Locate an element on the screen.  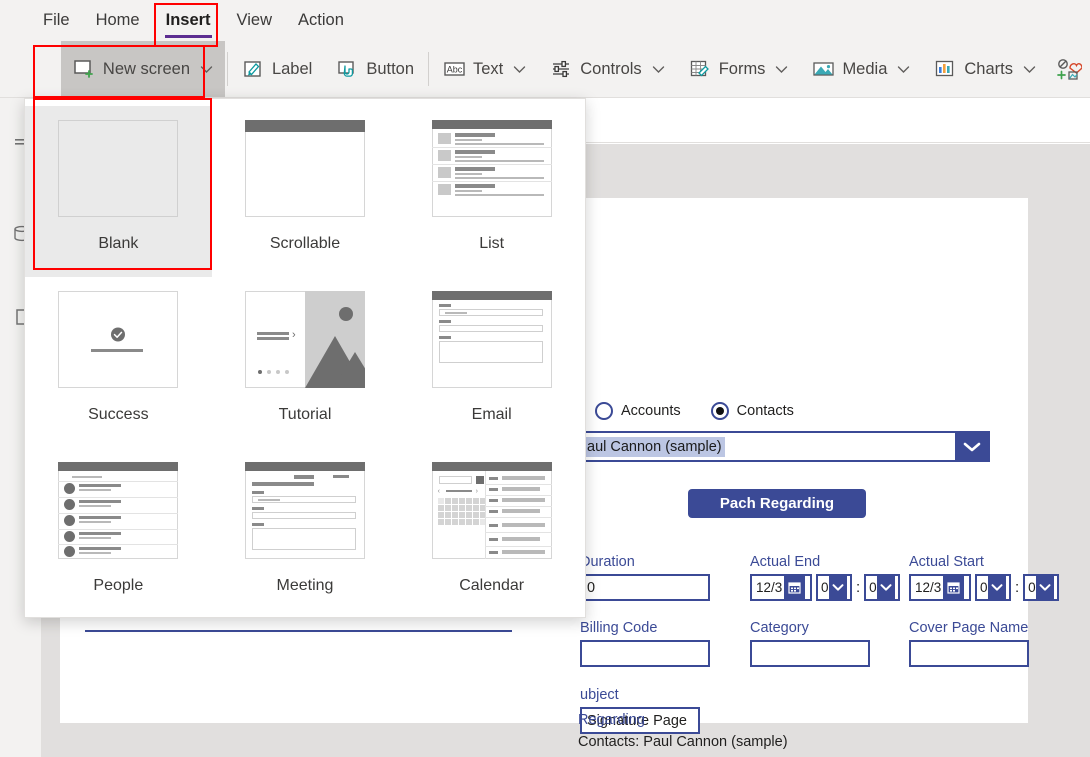
controls-button: Controls is located at coordinates (607, 69).